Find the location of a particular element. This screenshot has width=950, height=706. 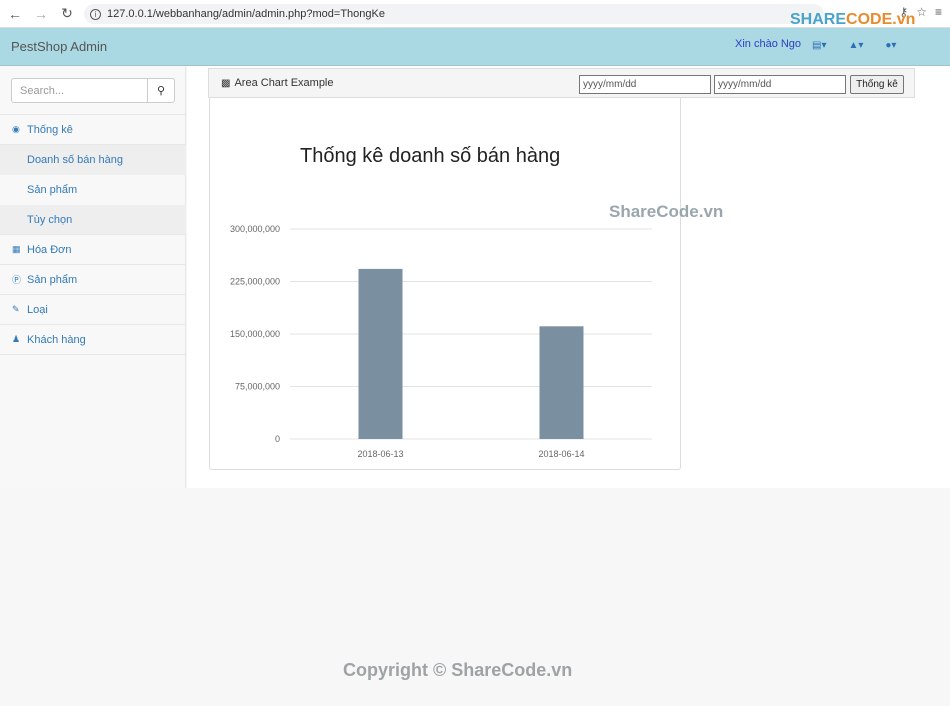

x-tick-label: 2018-06-13 is located at coordinates (380, 454).